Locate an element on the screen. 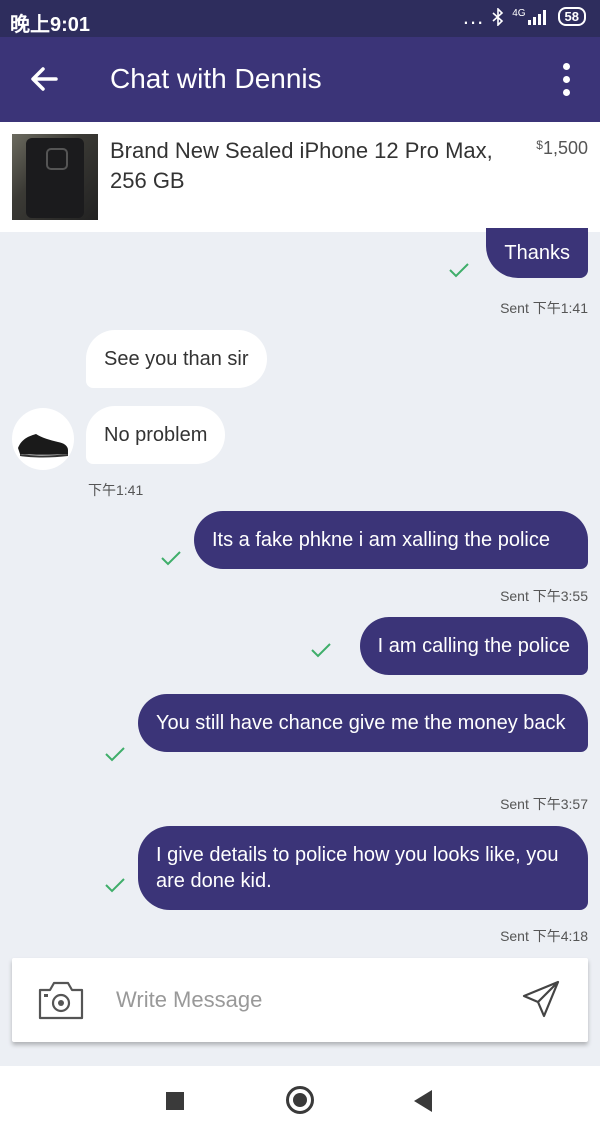  back-button is located at coordinates (46, 79).